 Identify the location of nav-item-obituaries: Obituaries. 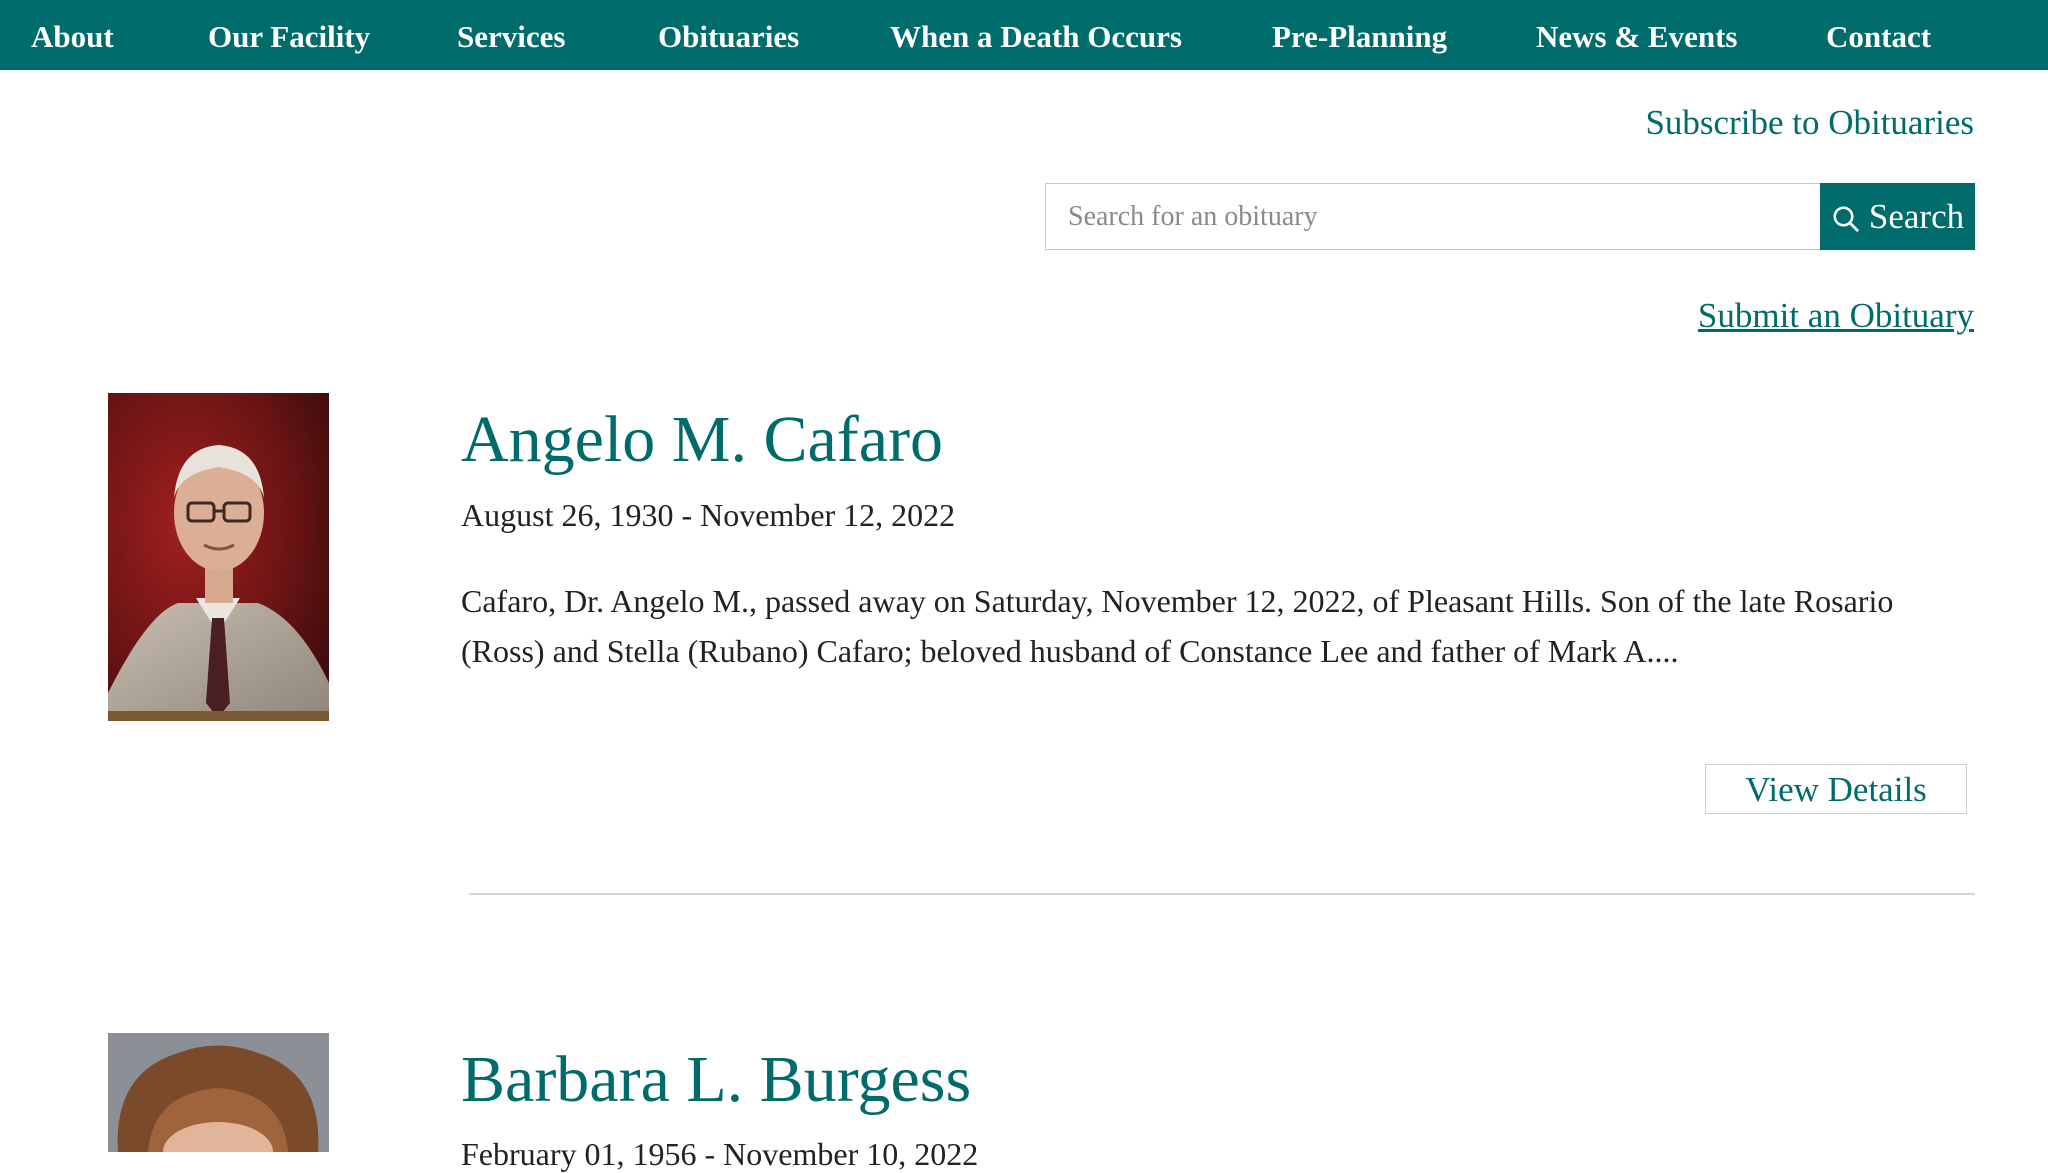
(728, 35).